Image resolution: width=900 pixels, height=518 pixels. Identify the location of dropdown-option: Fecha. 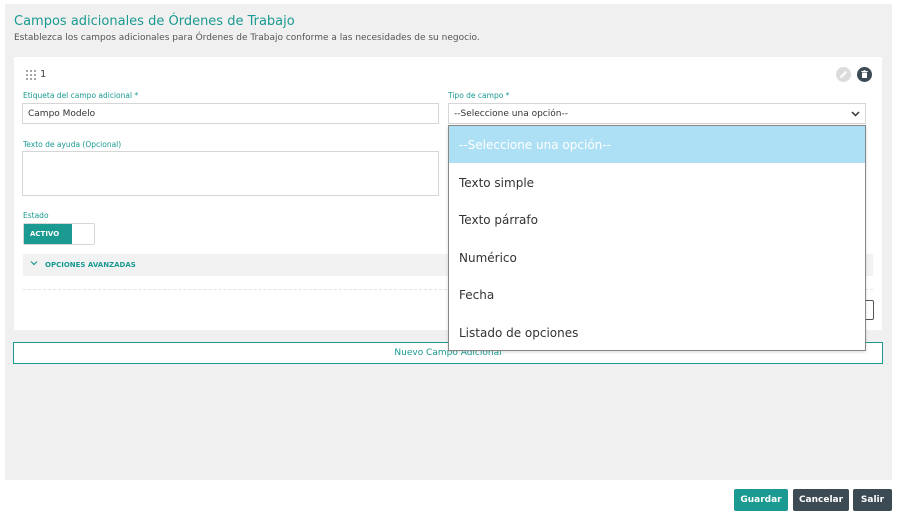
(657, 294).